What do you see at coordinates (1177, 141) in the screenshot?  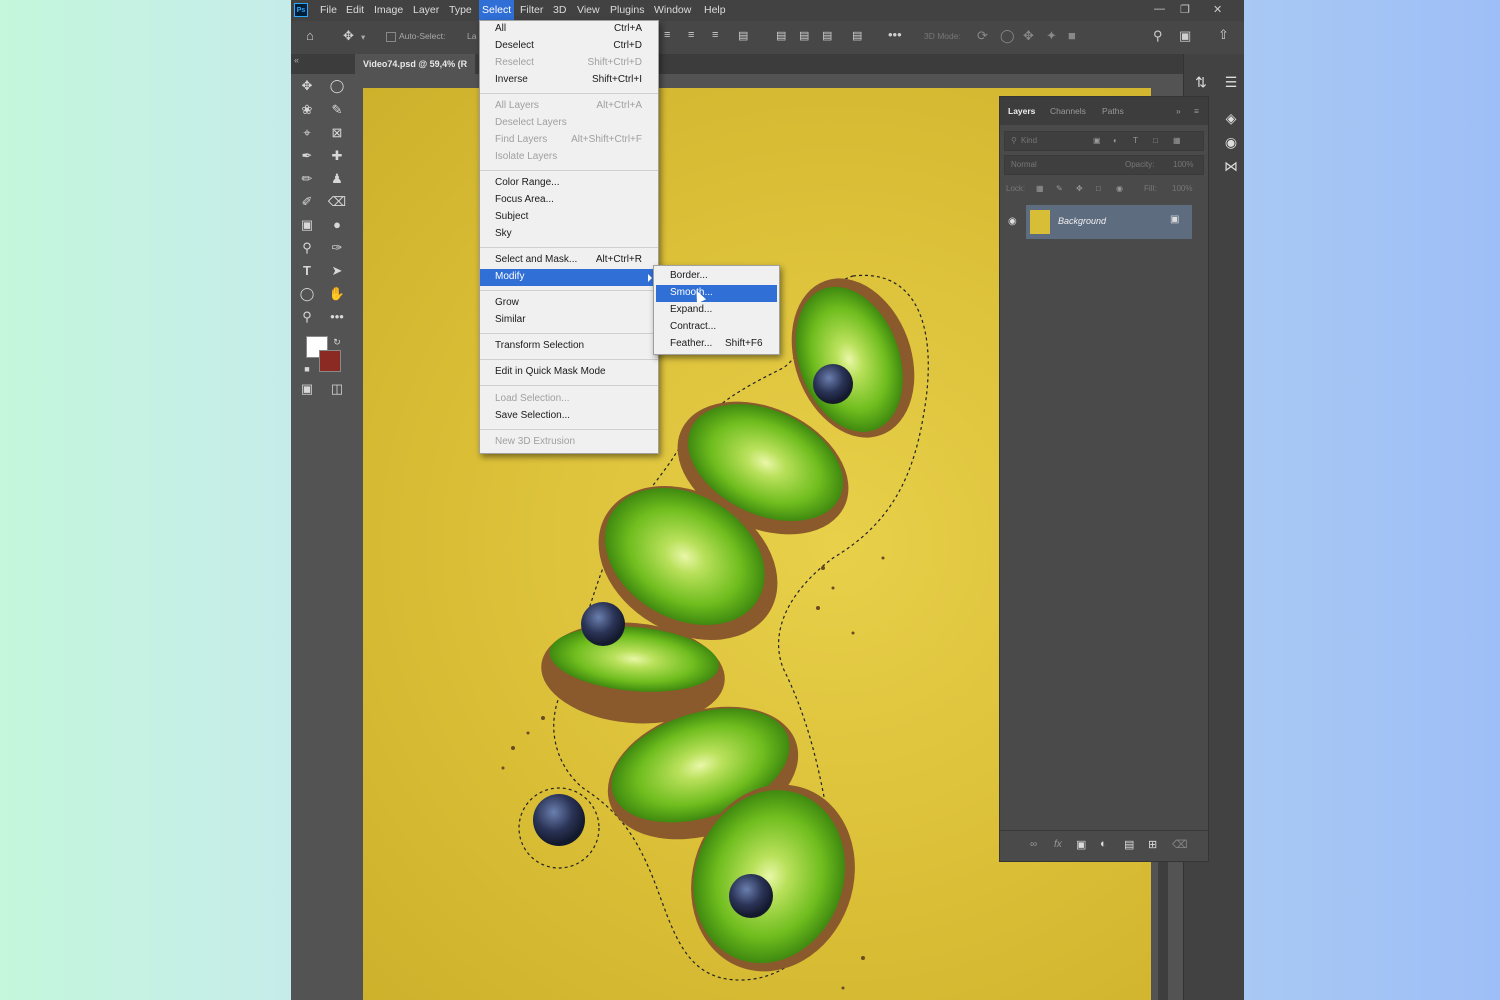 I see `filter-smart-icon: ▦` at bounding box center [1177, 141].